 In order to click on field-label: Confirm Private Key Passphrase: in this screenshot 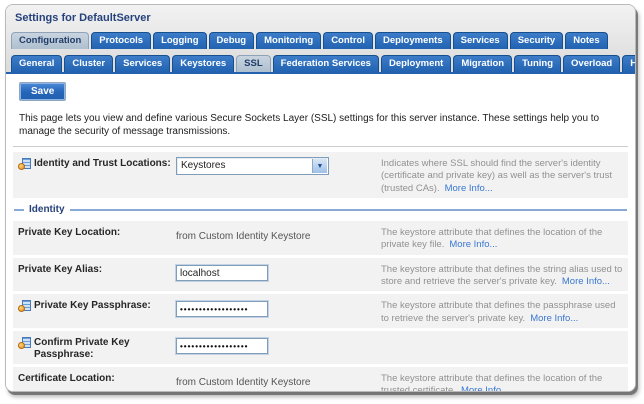, I will do `click(82, 349)`.